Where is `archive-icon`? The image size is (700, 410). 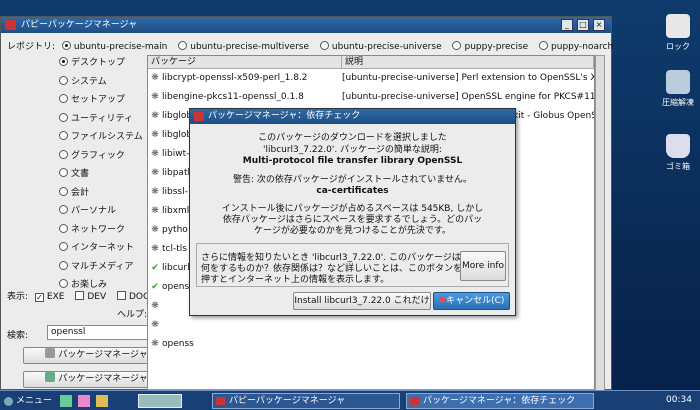
archive-icon is located at coordinates (678, 82).